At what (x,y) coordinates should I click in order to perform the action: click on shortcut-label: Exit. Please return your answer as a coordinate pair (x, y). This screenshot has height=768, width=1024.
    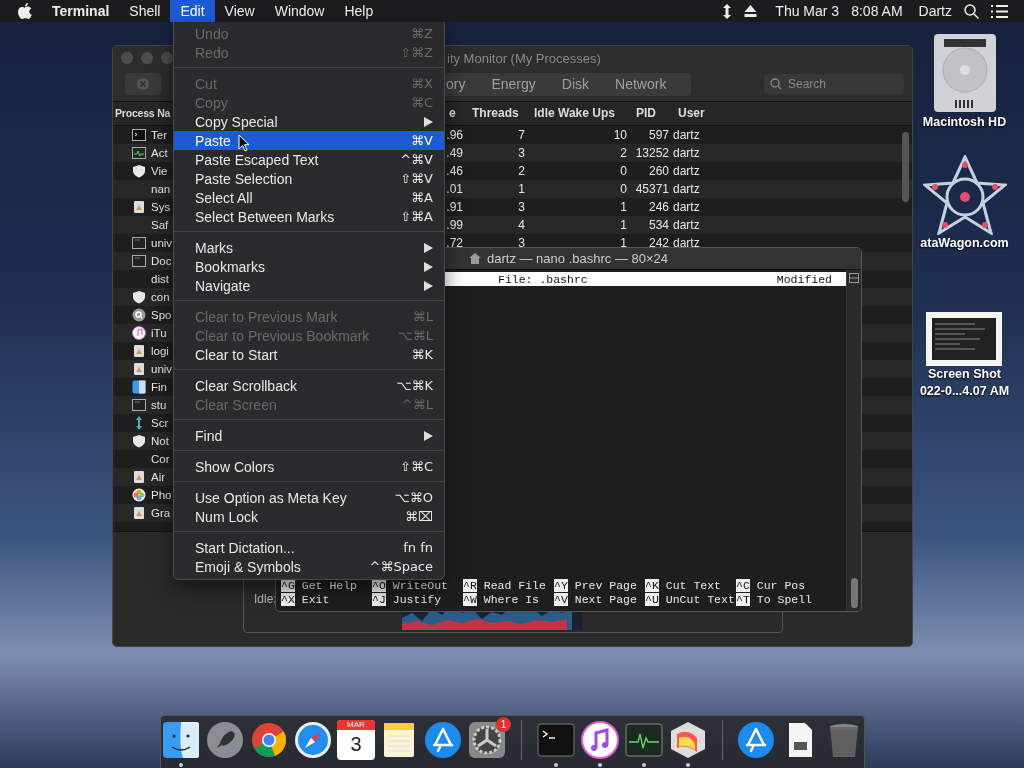
    Looking at the image, I should click on (315, 599).